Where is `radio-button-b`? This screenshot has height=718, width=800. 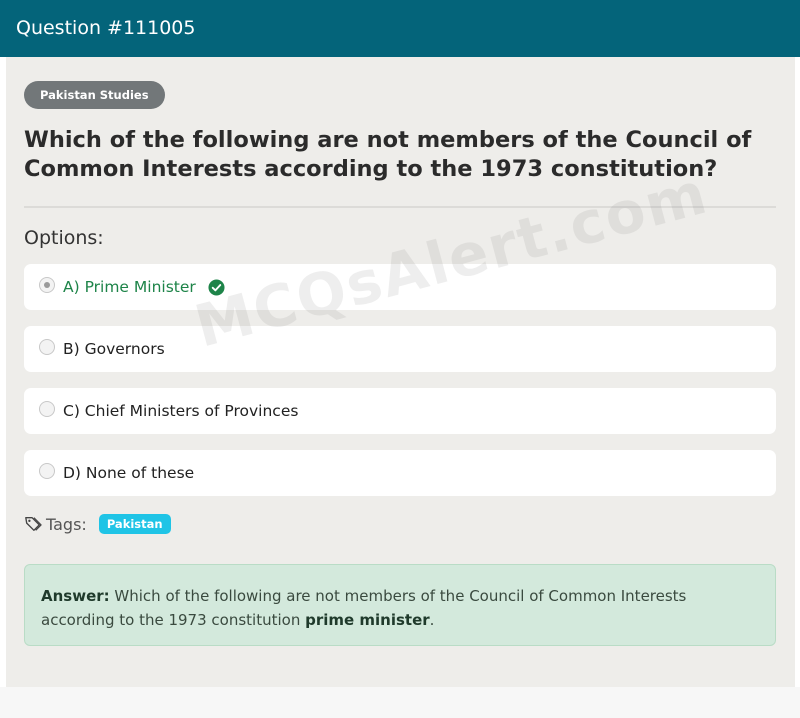
radio-button-b is located at coordinates (47, 347).